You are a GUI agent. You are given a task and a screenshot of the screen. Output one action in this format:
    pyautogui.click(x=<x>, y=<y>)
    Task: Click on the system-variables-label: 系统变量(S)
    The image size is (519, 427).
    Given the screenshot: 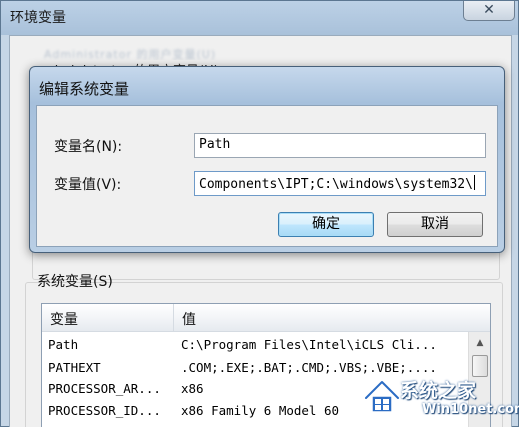 What is the action you would take?
    pyautogui.click(x=75, y=282)
    